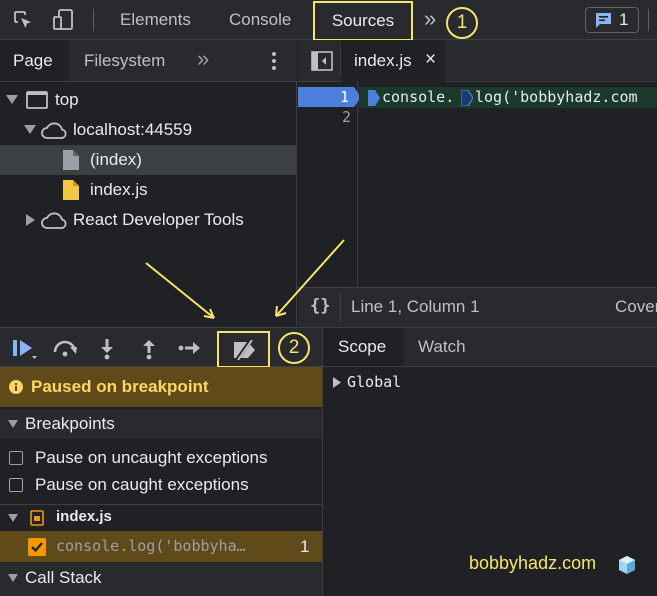 This screenshot has width=657, height=596. Describe the element at coordinates (305, 546) in the screenshot. I see `breakpoint-line: 1` at that location.